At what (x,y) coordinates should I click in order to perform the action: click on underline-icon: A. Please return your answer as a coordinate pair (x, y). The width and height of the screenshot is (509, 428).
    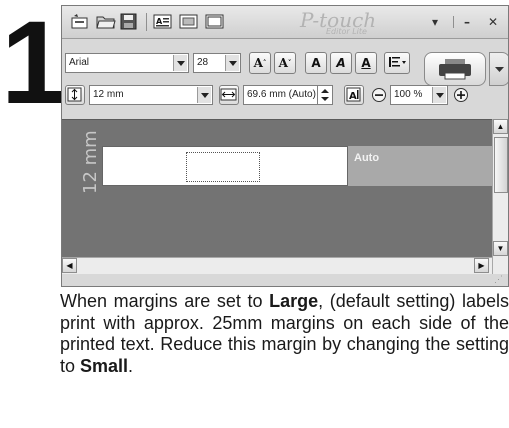
    Looking at the image, I should click on (366, 63).